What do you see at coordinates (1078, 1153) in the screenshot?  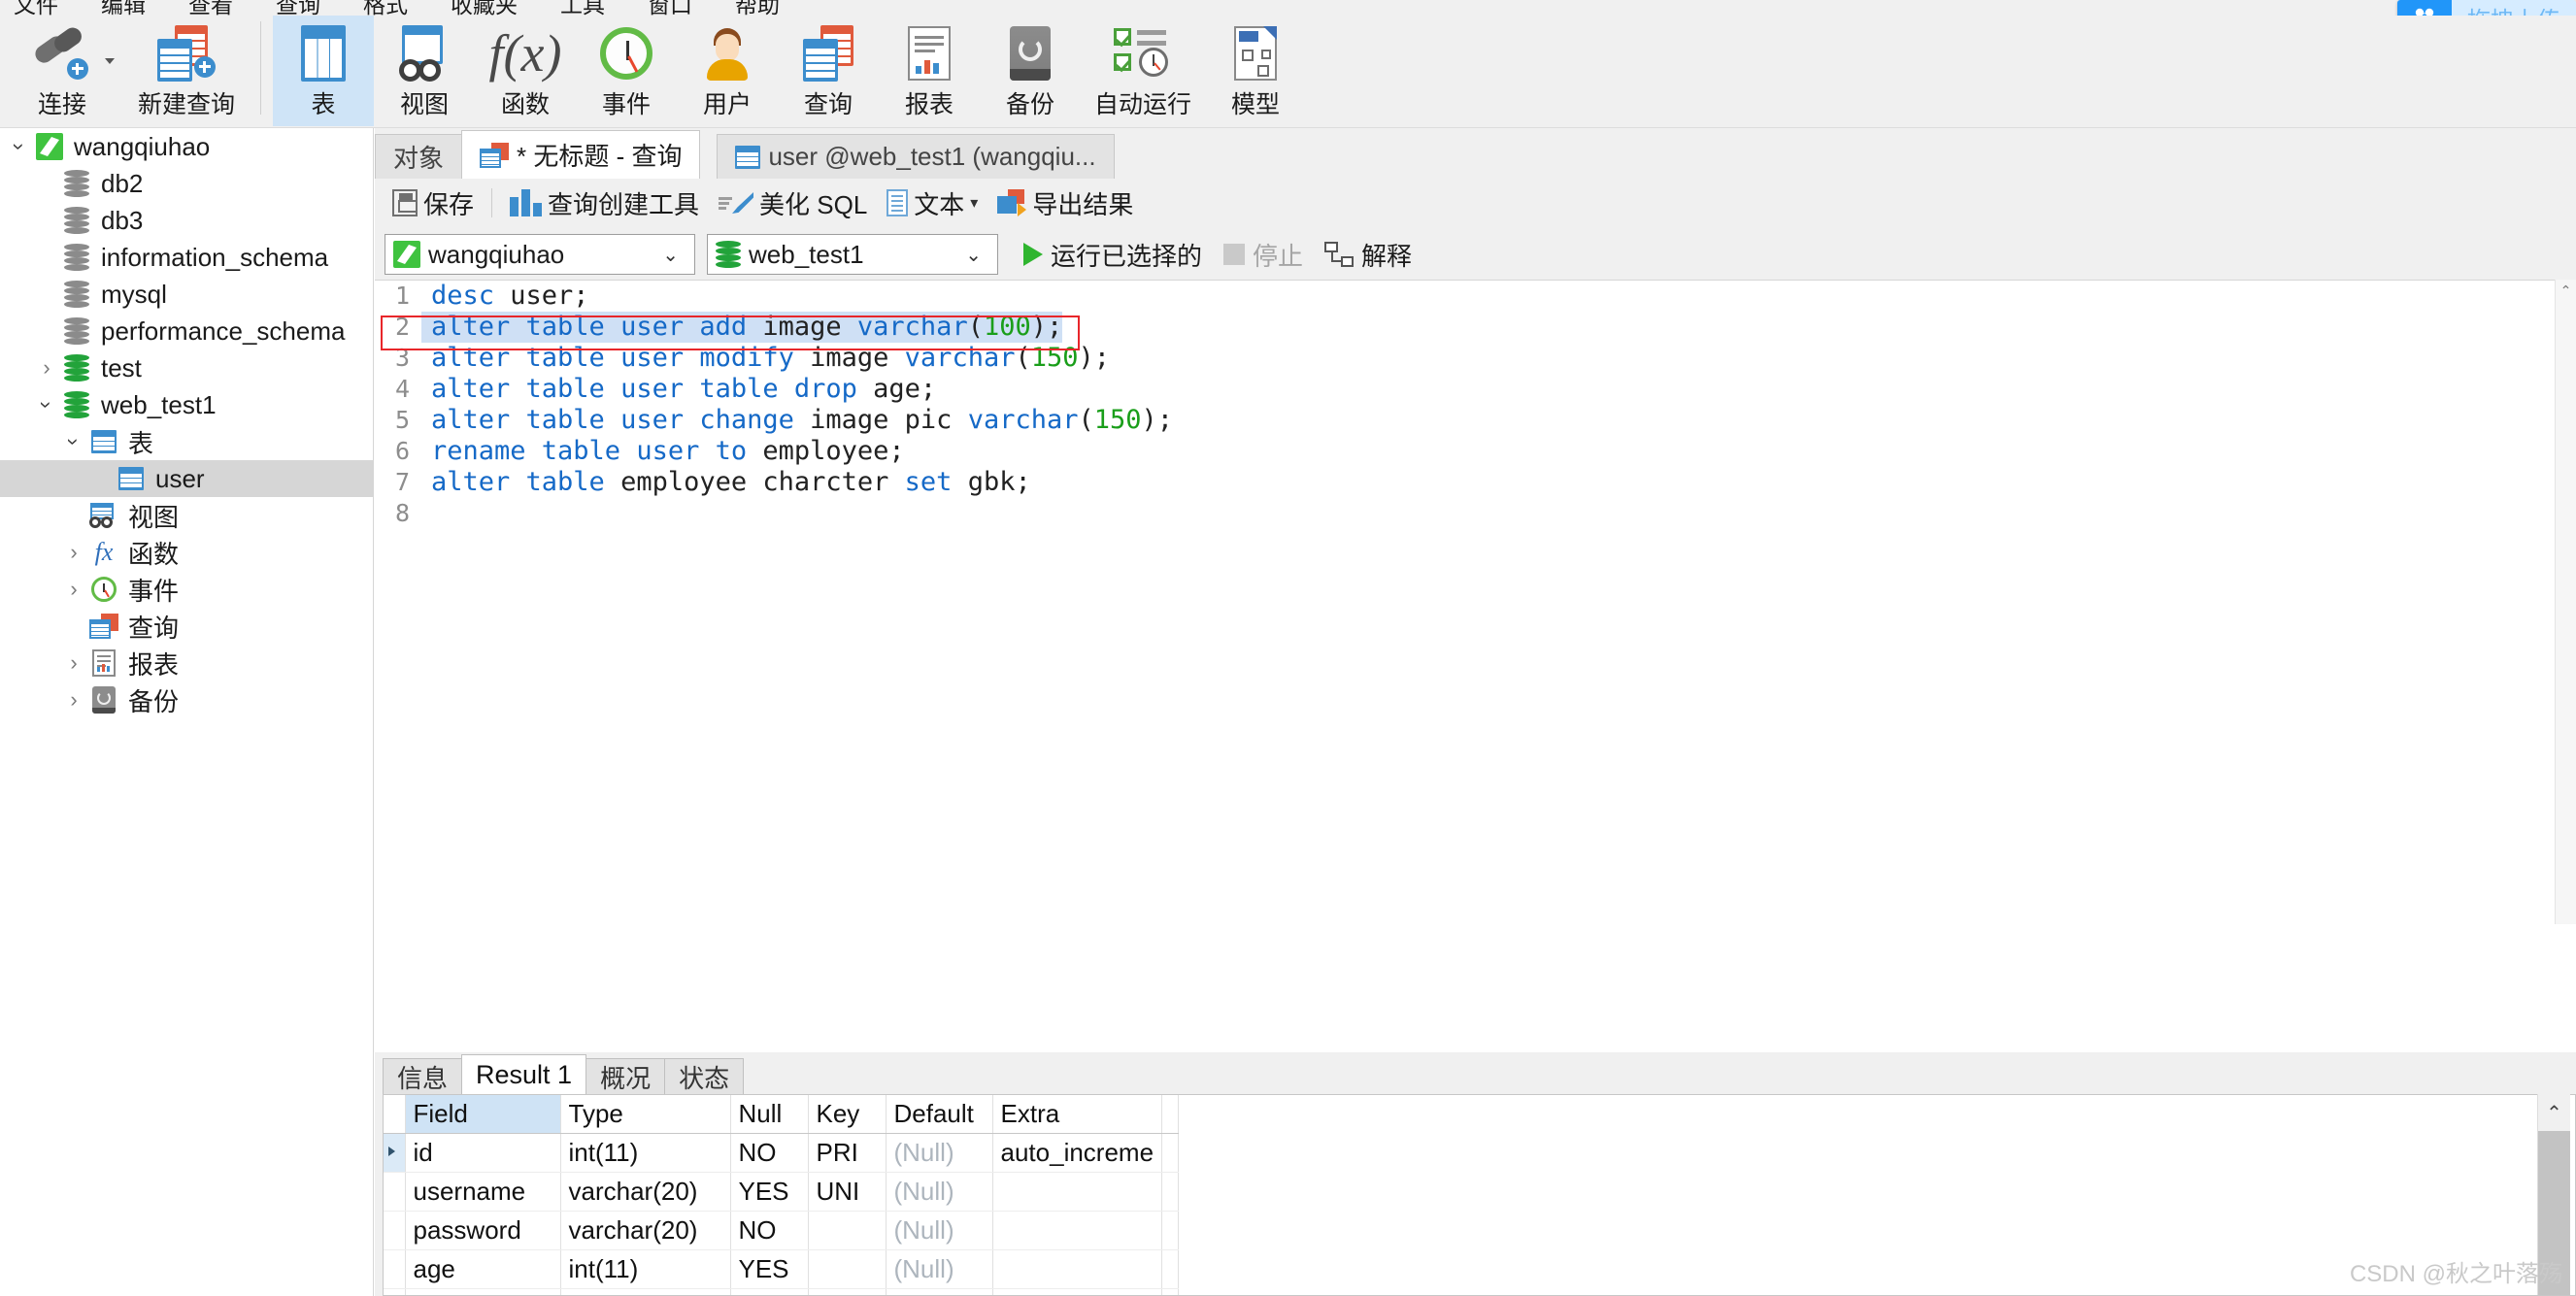 I see `cell-extra: auto_increme` at bounding box center [1078, 1153].